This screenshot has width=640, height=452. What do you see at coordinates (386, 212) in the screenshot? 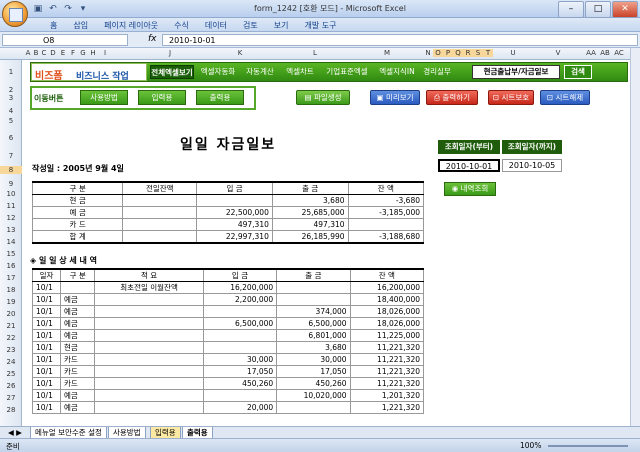
I see `cell: -3,185,000` at bounding box center [386, 212].